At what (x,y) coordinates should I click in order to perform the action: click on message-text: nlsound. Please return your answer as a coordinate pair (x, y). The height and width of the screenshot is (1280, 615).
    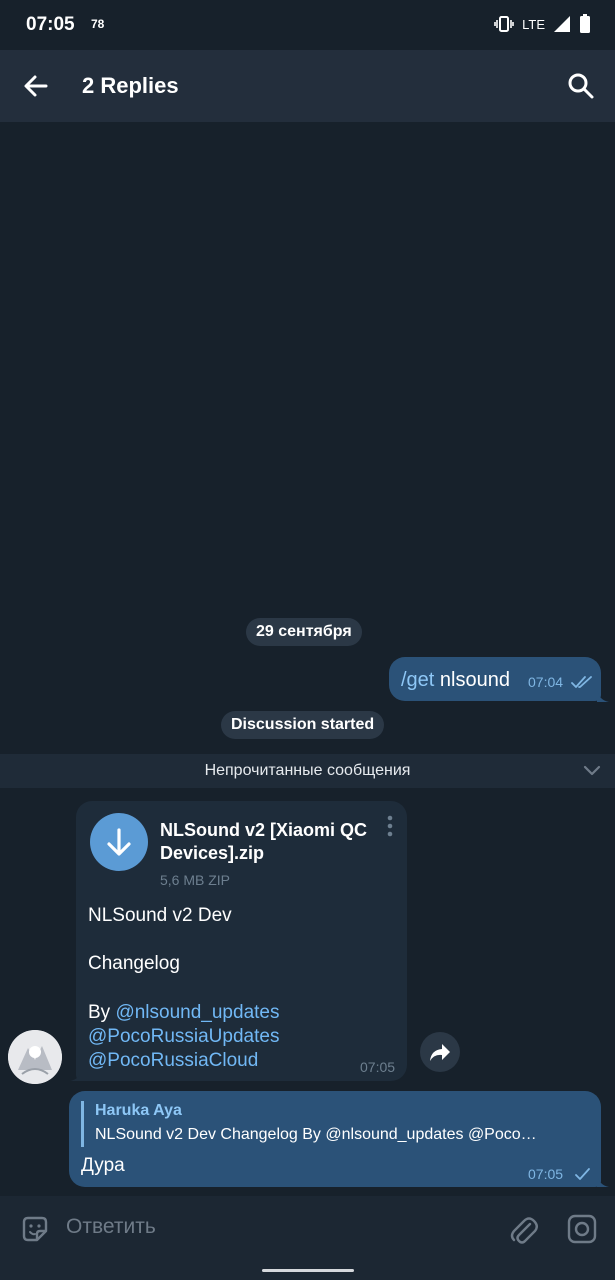
    Looking at the image, I should click on (472, 680).